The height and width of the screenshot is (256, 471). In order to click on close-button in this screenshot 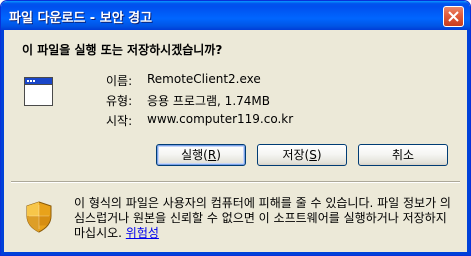, I will do `click(453, 16)`.